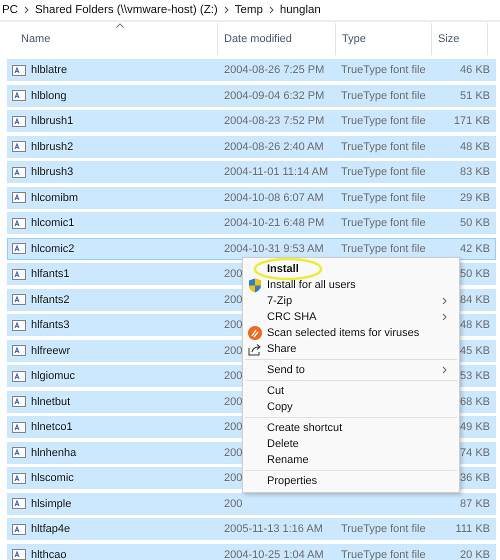 Image resolution: width=500 pixels, height=560 pixels. I want to click on file-size: 87 KB, so click(475, 504).